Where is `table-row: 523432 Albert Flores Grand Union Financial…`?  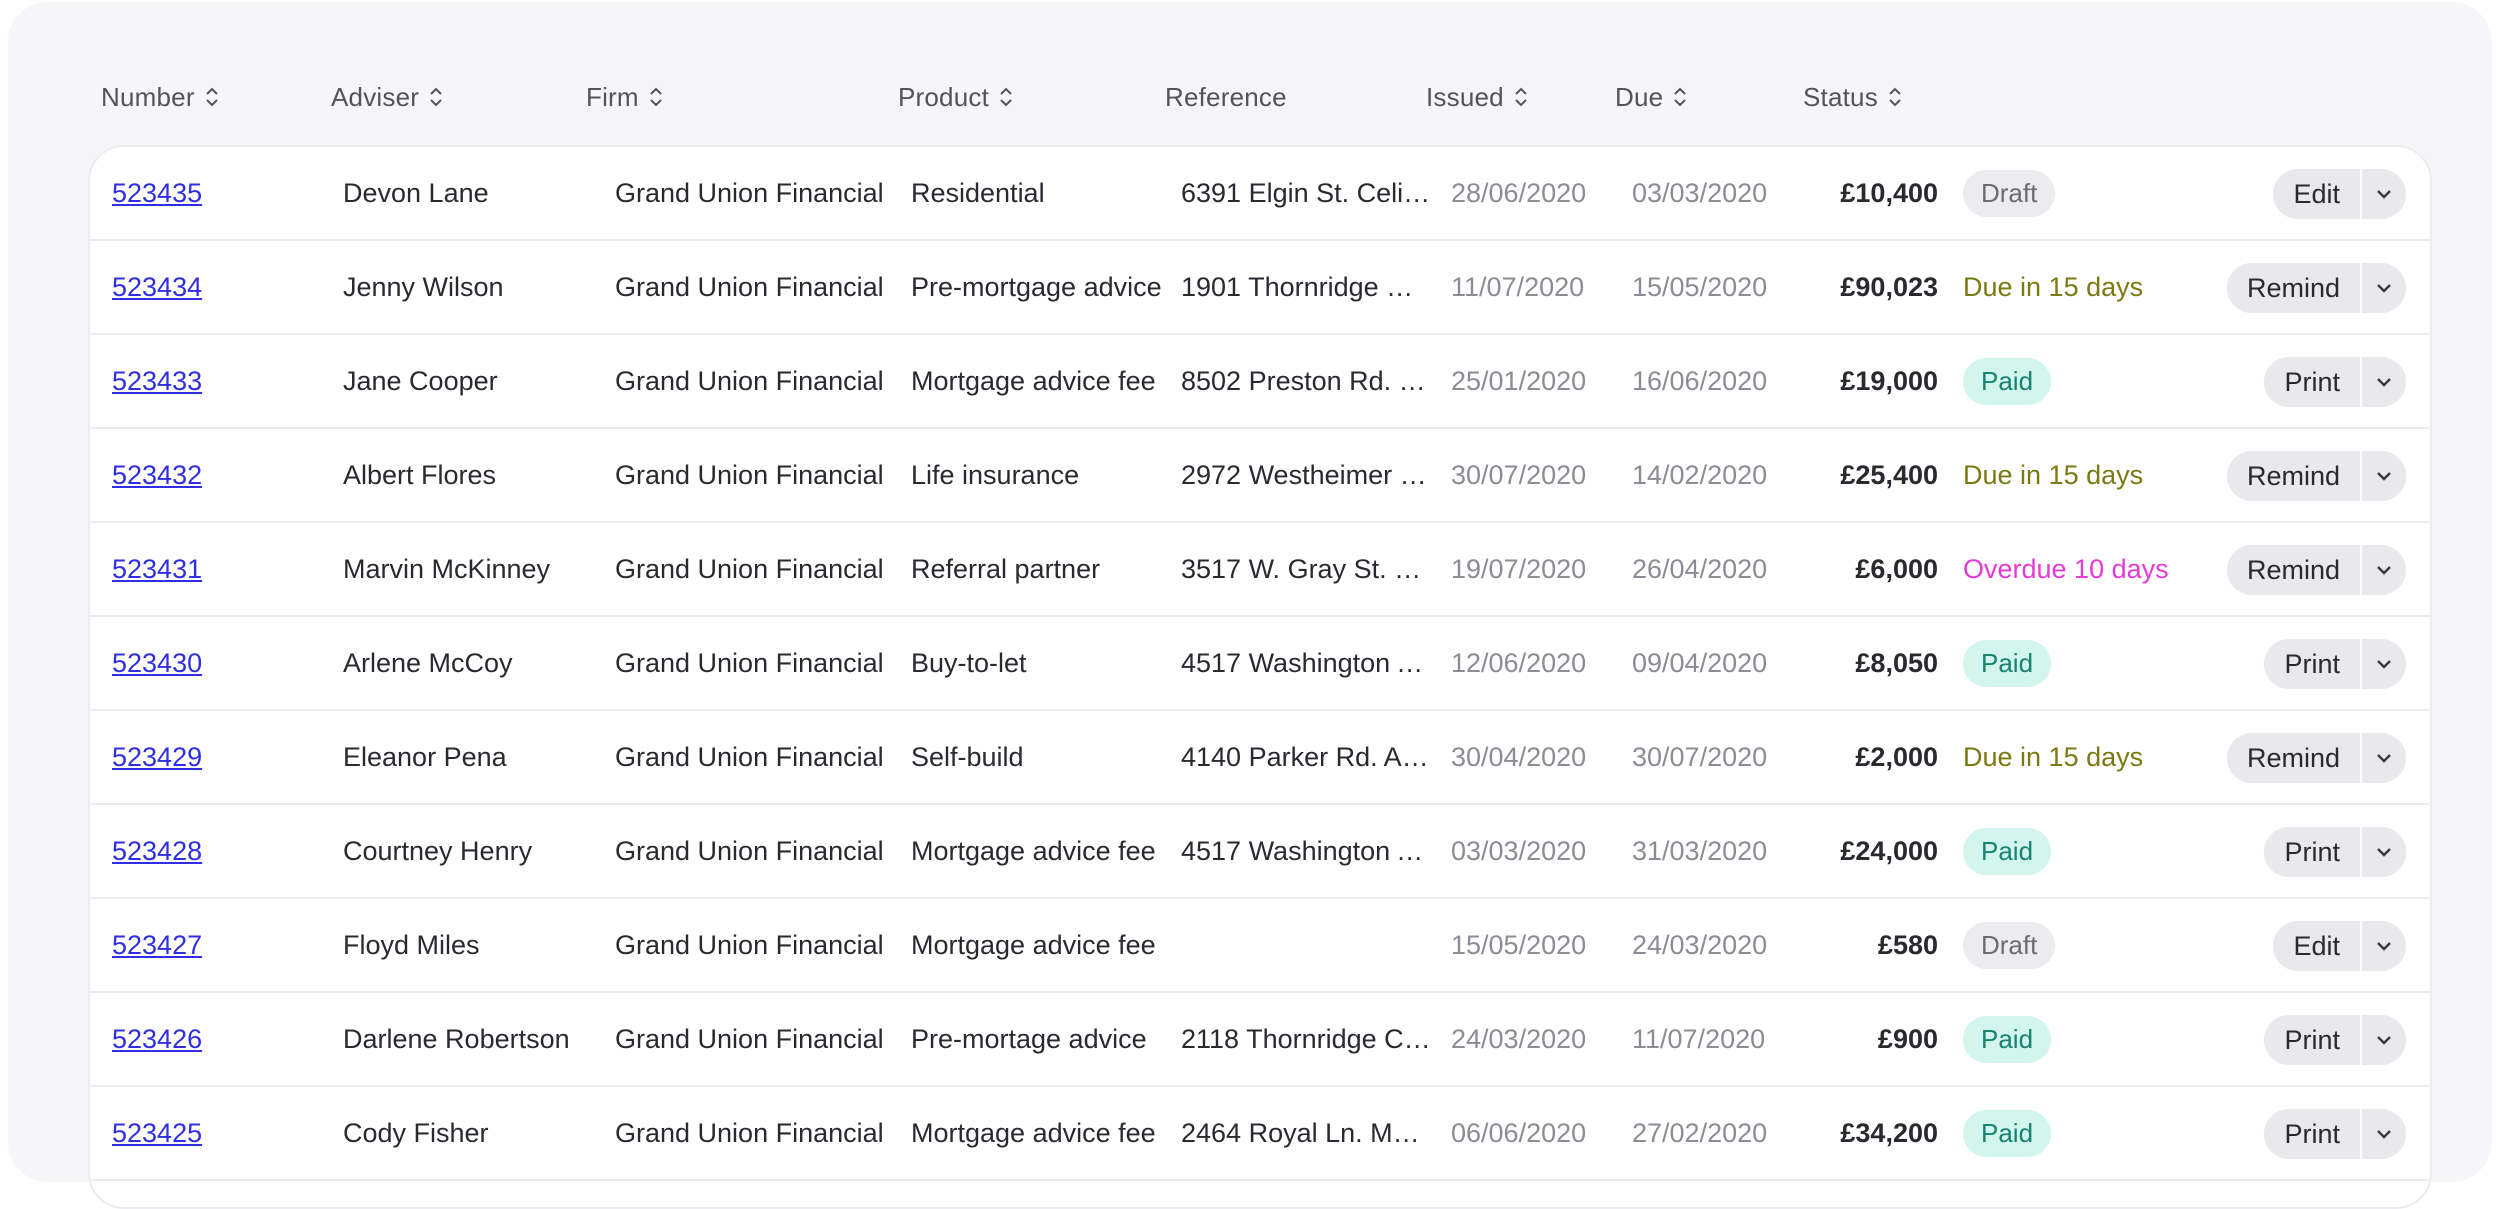 table-row: 523432 Albert Flores Grand Union Financial… is located at coordinates (1260, 476).